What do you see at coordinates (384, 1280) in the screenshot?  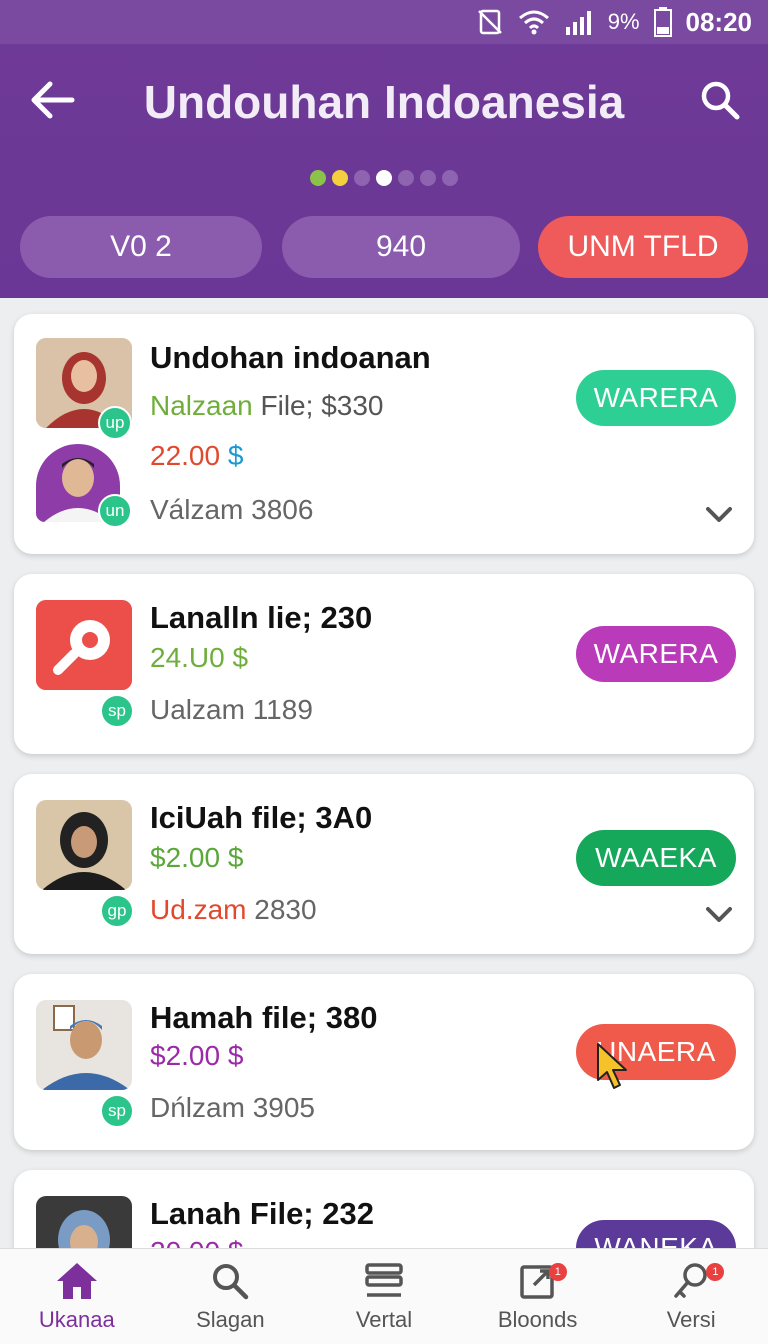 I see `list-icon` at bounding box center [384, 1280].